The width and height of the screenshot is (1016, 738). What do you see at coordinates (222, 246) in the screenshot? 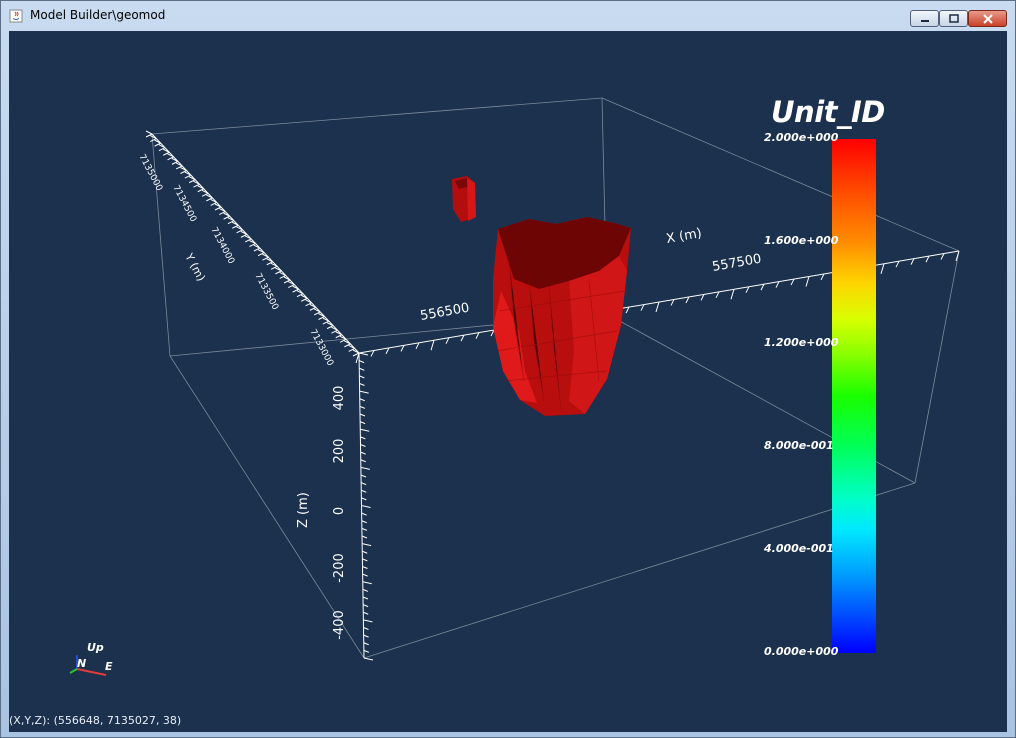
I see `y-tick-label: 7134000` at bounding box center [222, 246].